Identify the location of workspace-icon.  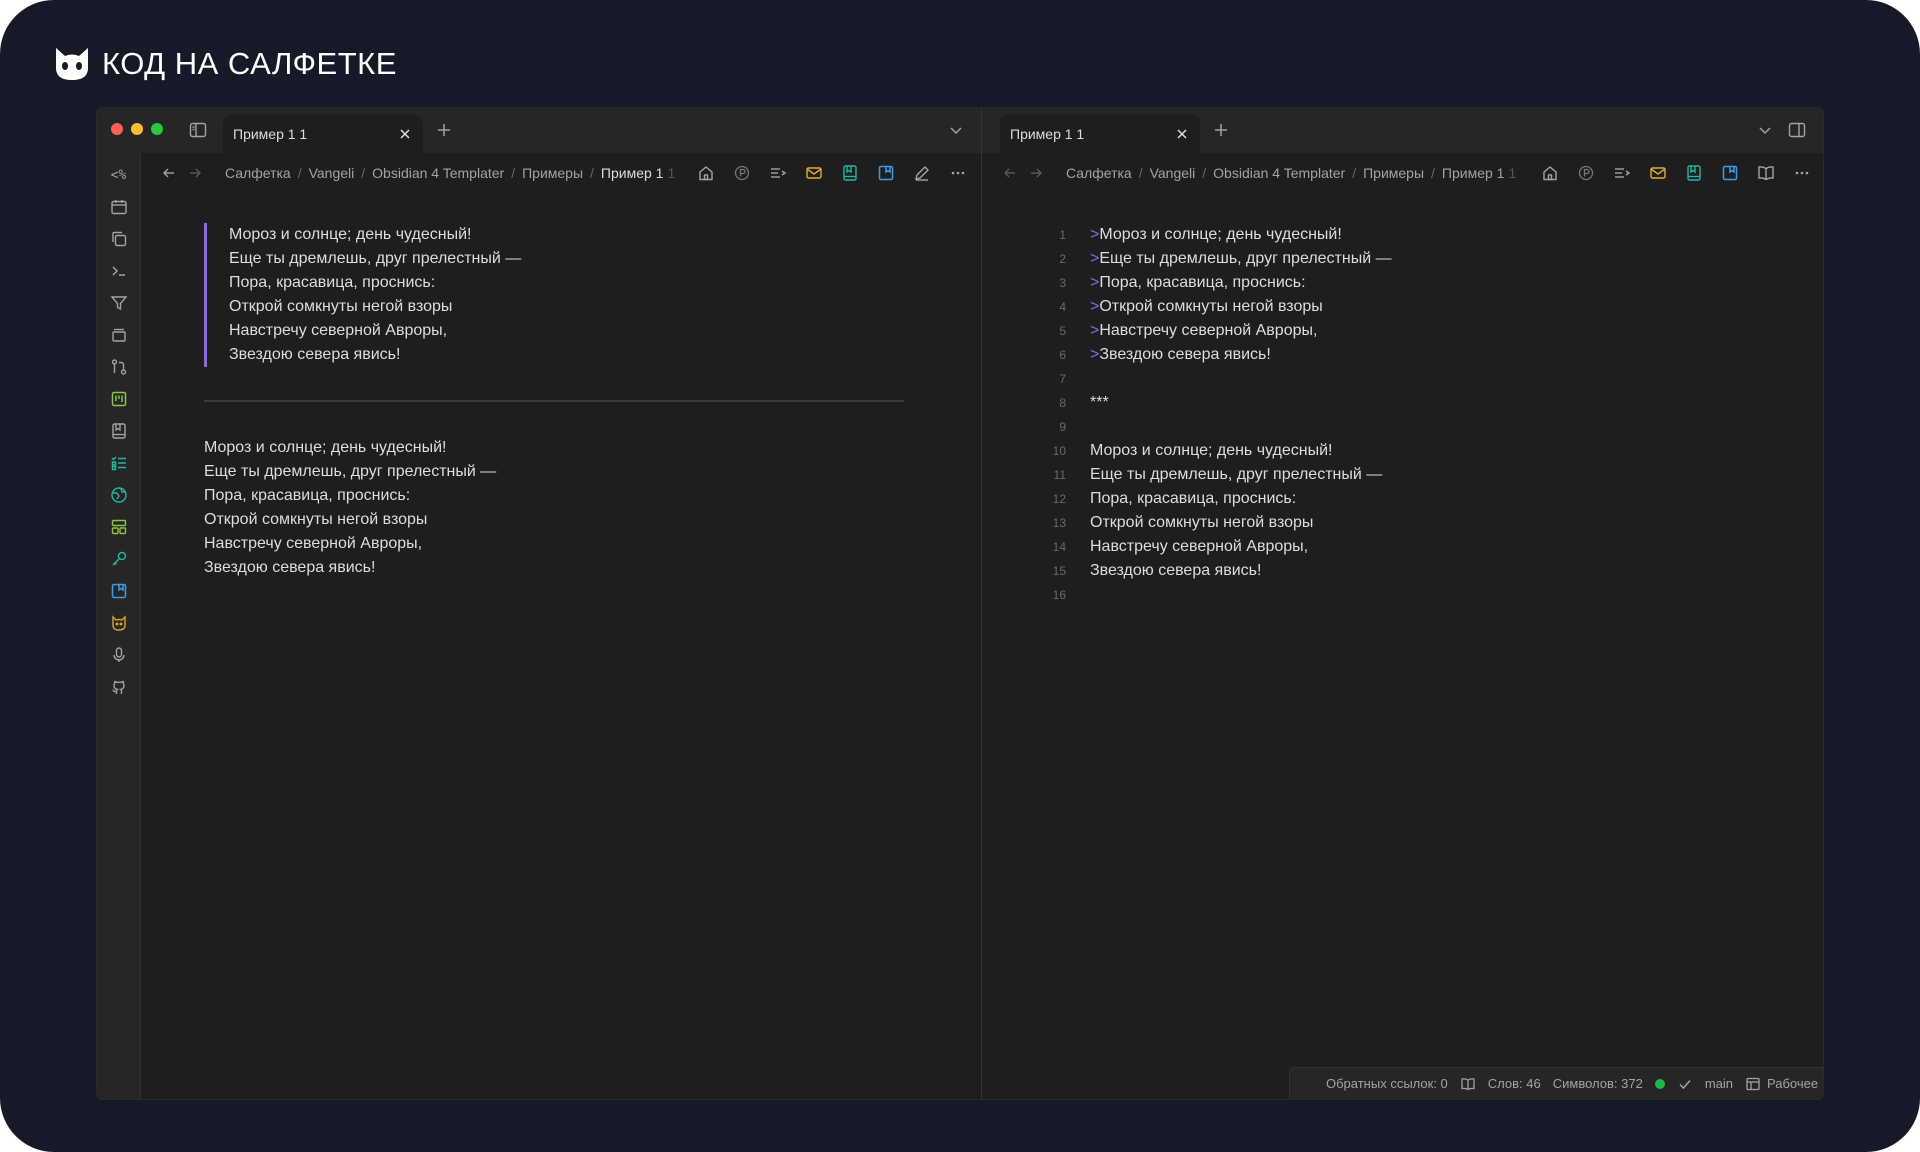
(1753, 1084).